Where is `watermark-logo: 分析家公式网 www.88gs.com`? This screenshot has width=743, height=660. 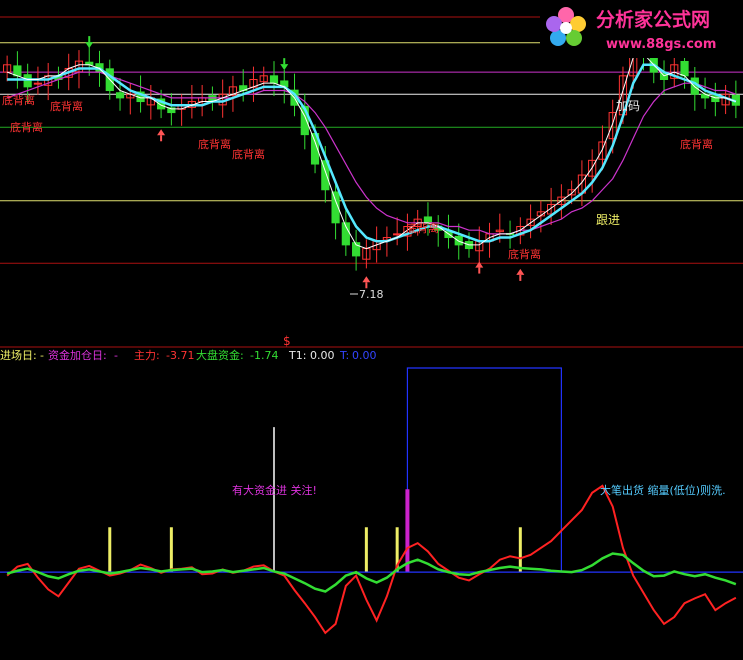
watermark-logo: 分析家公式网 www.88gs.com is located at coordinates (641, 29).